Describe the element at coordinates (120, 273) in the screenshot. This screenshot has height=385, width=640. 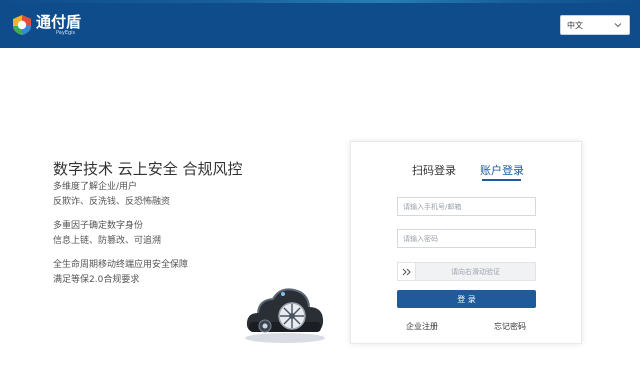
I see `intro-paragraph: 全生命周期移动终端应用安全保障 满足等保2.0合规要求` at that location.